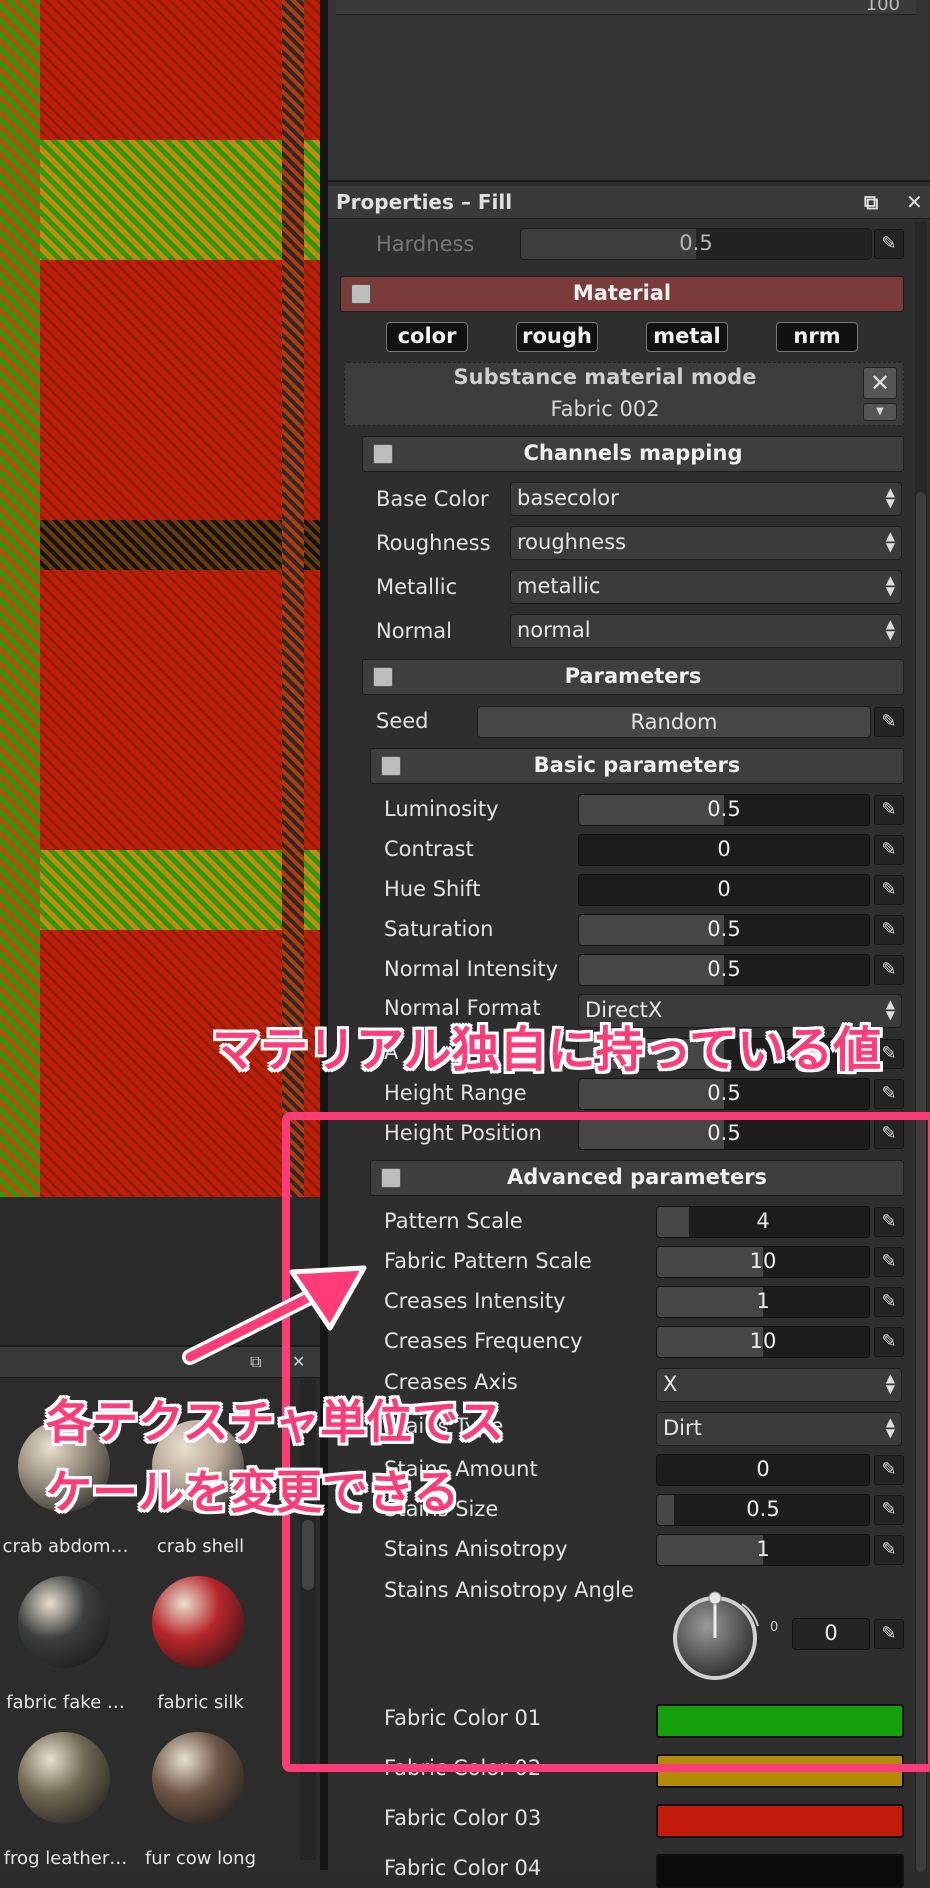 The width and height of the screenshot is (930, 1888). Describe the element at coordinates (706, 587) in the screenshot. I see `mapping-select: metallic ▲ ▼` at that location.